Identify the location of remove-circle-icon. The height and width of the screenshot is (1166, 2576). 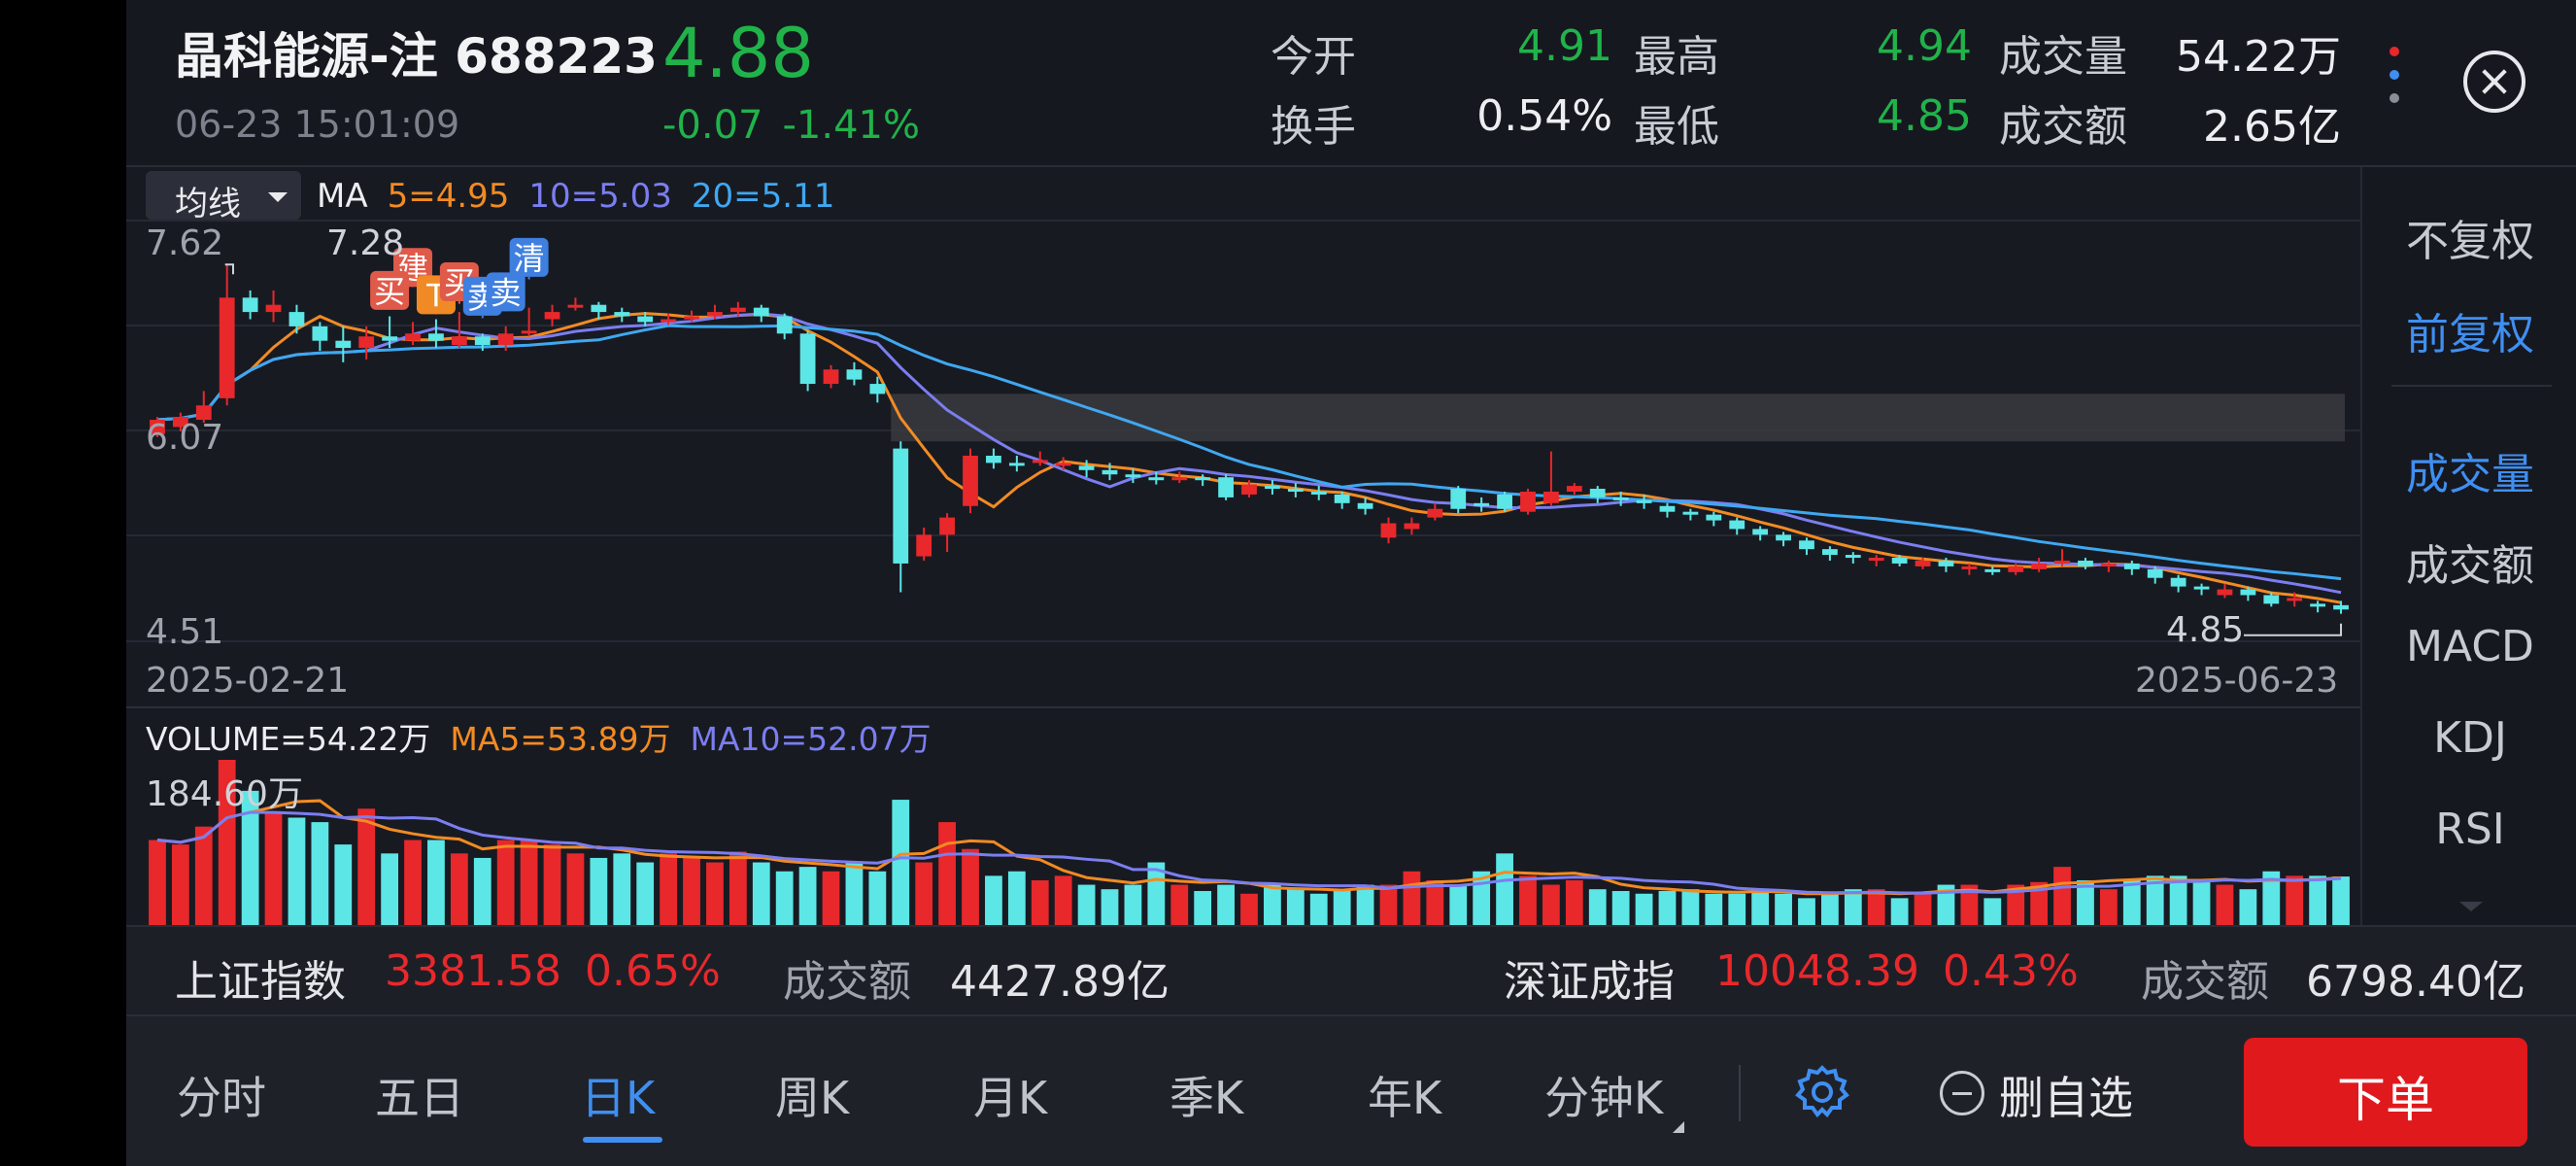
(1962, 1093).